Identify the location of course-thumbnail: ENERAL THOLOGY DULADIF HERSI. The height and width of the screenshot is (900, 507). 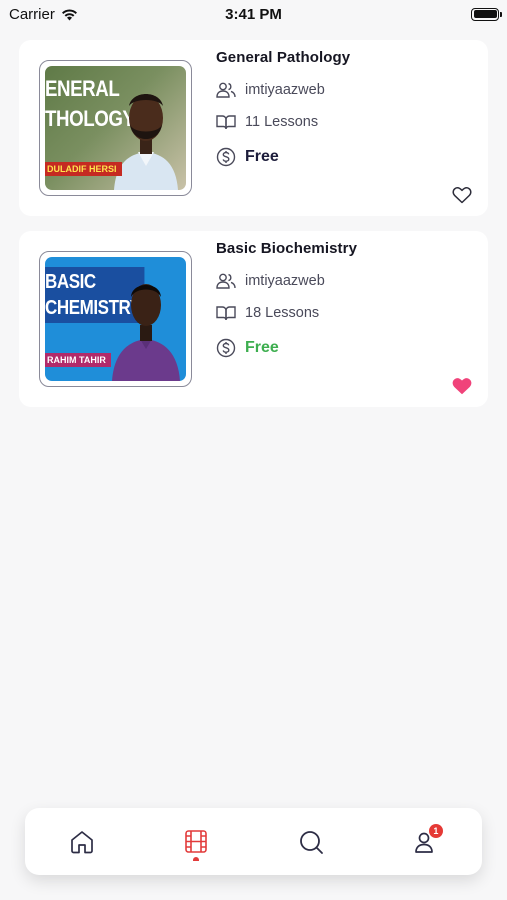
(115, 128).